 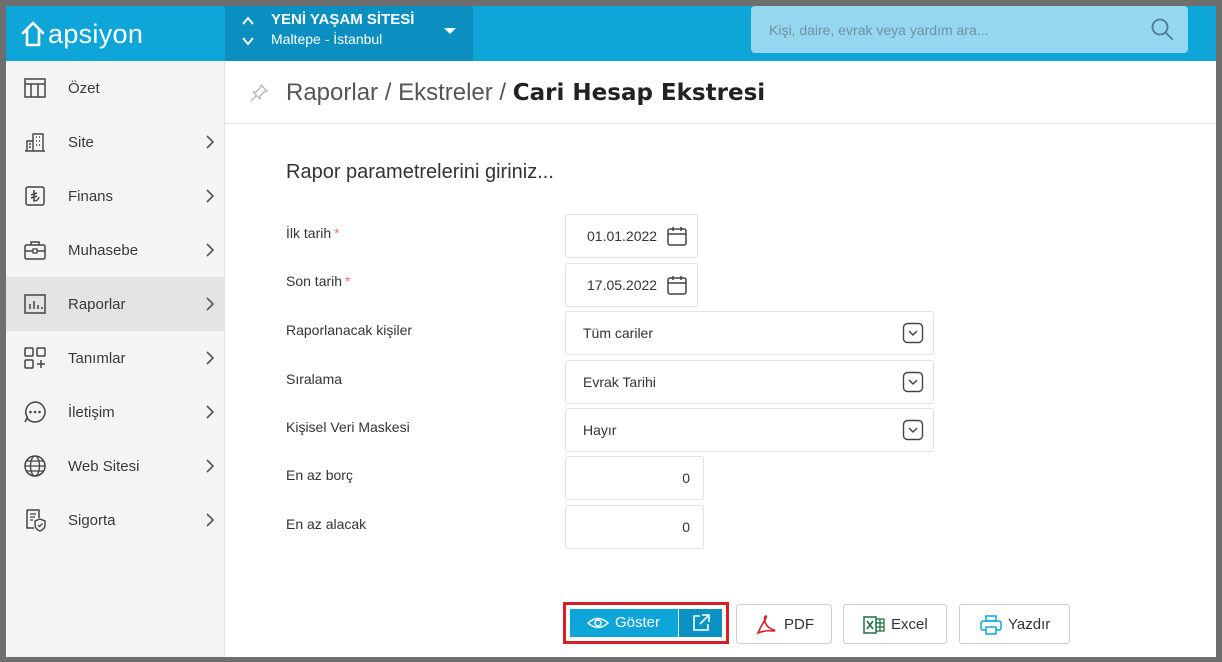 I want to click on lira-icon, so click(x=35, y=196).